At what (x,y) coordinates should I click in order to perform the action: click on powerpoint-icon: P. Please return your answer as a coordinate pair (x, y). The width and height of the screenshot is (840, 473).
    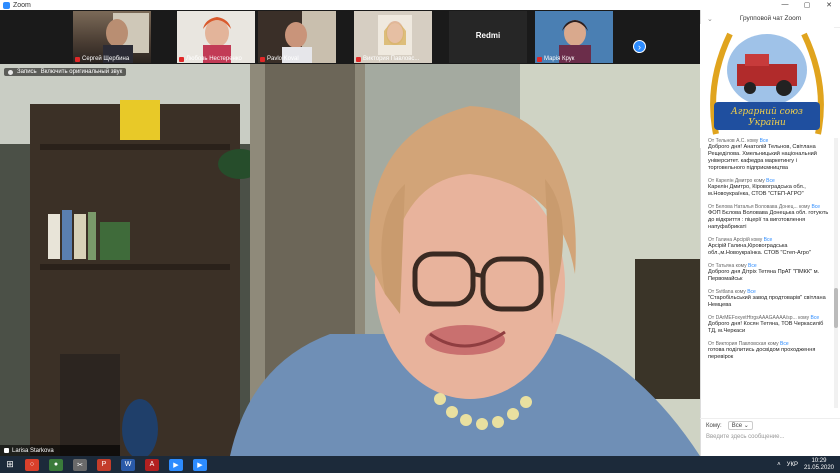
    Looking at the image, I should click on (104, 464).